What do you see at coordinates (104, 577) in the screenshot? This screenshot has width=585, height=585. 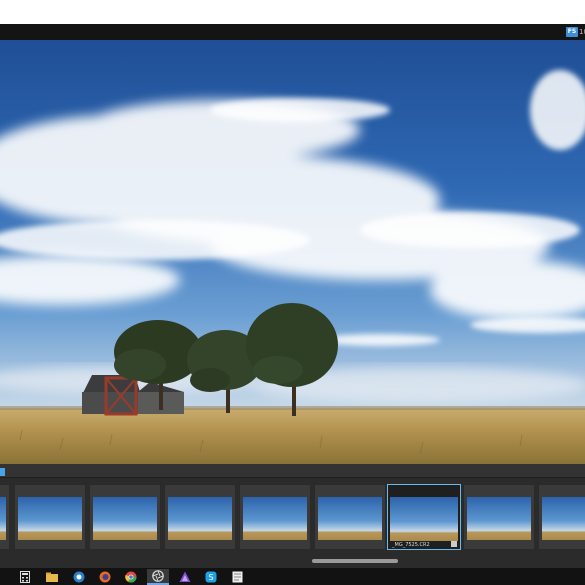 I see `firefox-icon` at bounding box center [104, 577].